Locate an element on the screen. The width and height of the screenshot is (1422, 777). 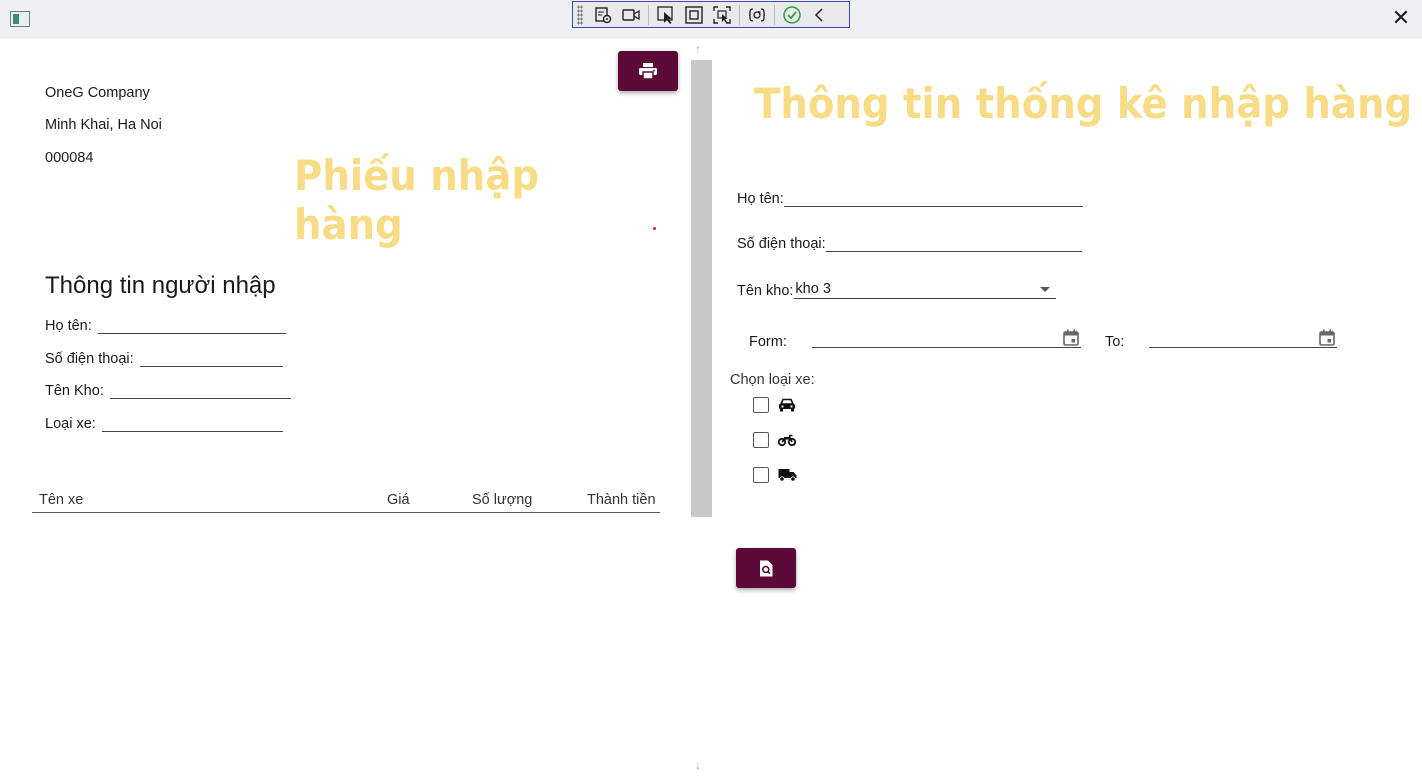
vehicle-type-car-option is located at coordinates (774, 405).